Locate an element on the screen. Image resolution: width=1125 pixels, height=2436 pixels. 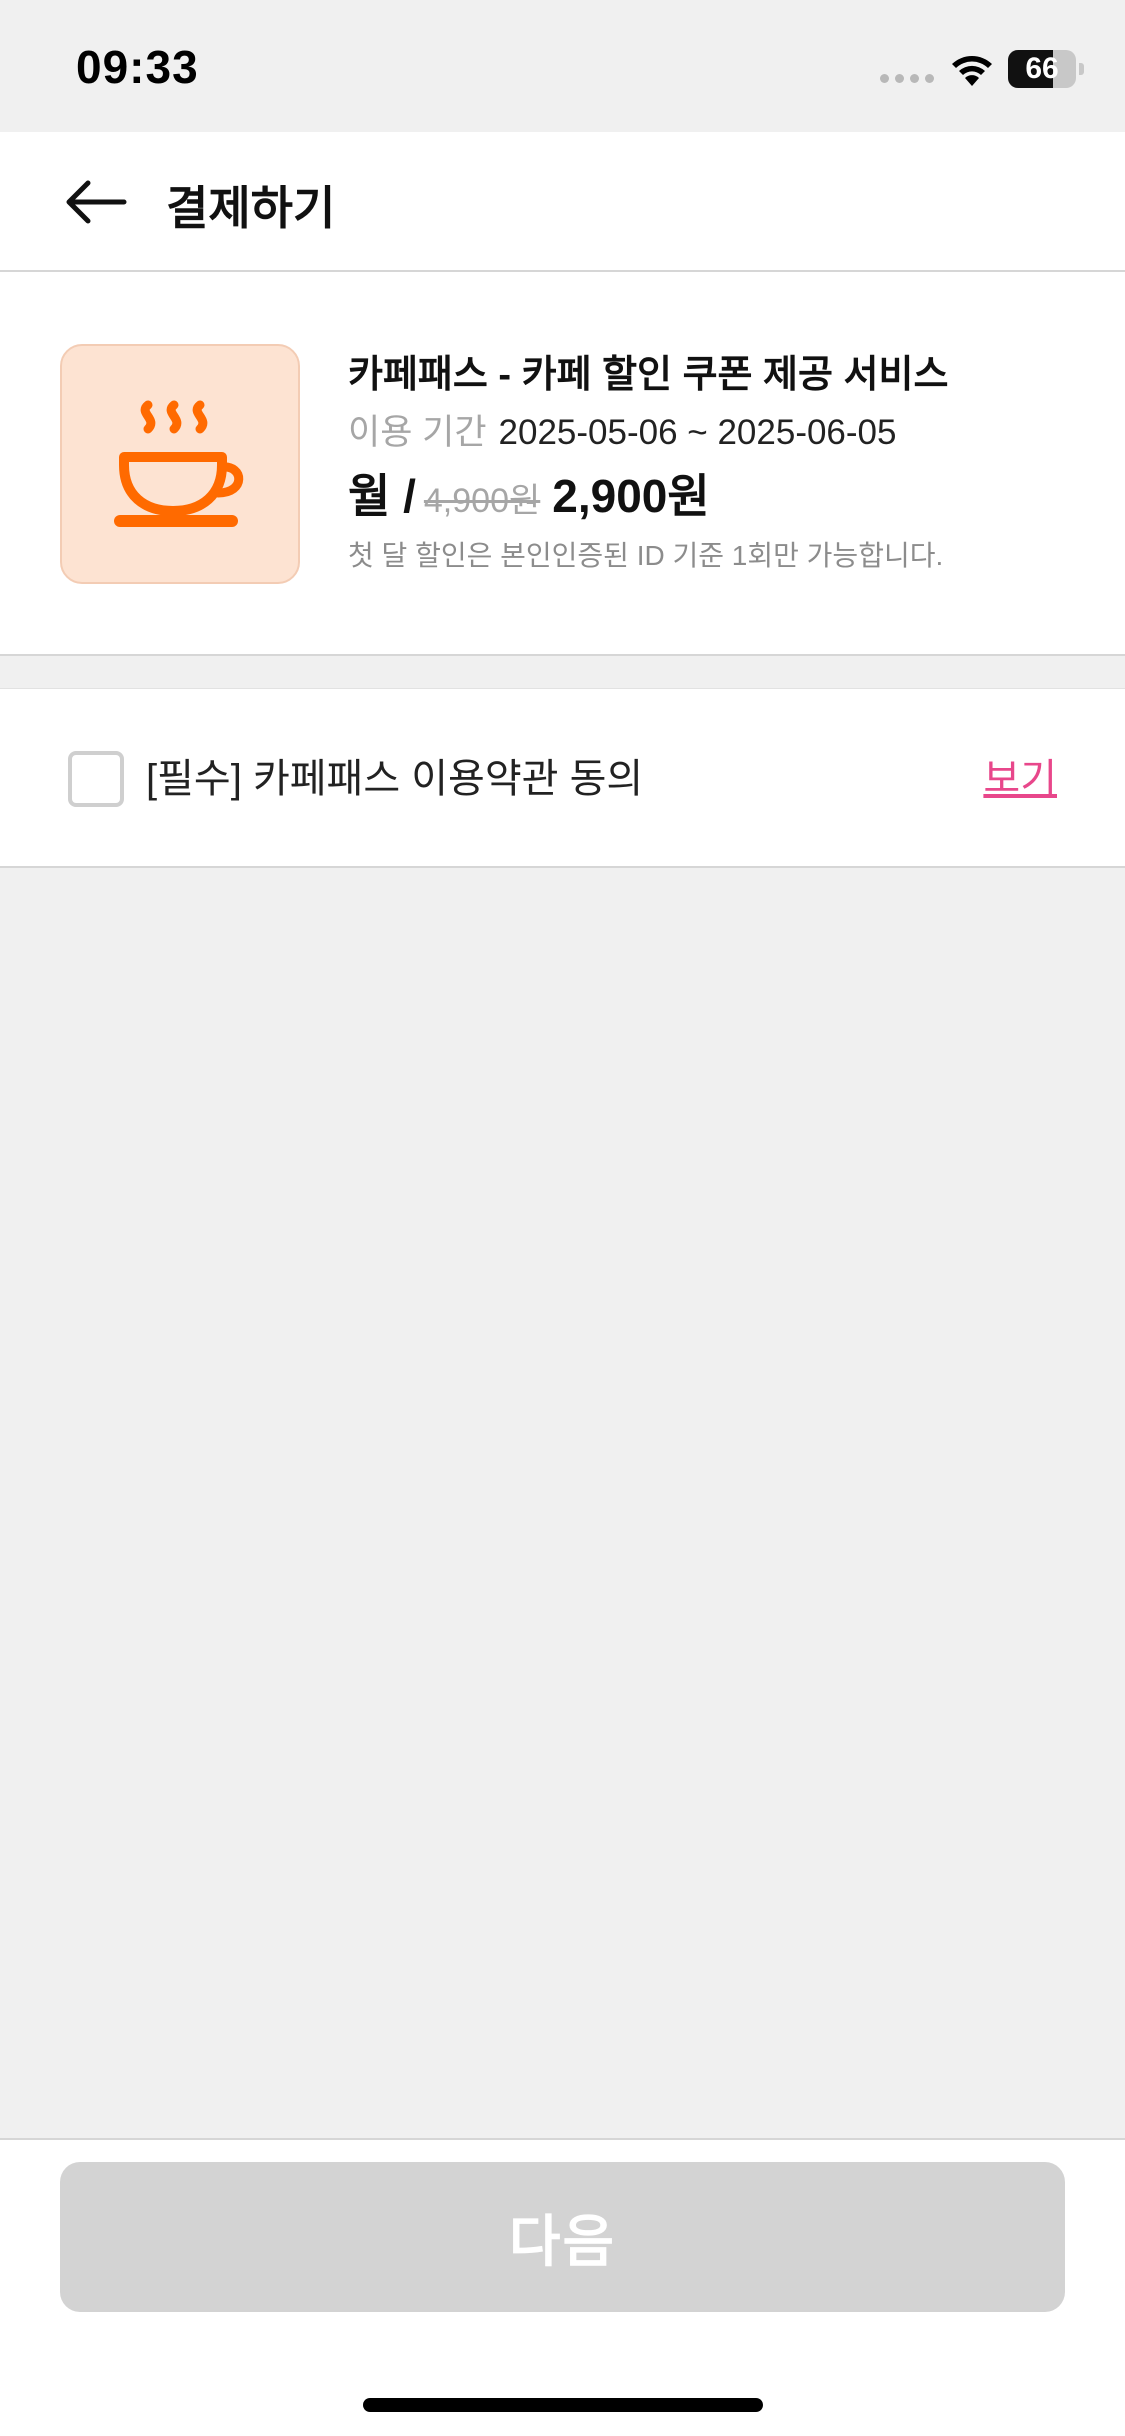
top-nav-header: 결제하기 is located at coordinates (562, 202).